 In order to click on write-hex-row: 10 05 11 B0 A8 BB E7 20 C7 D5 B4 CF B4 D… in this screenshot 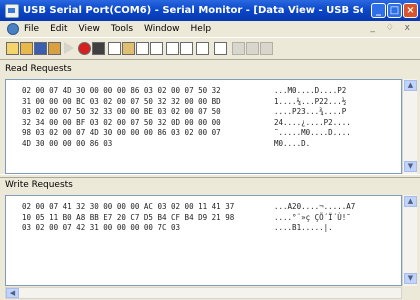, I will do `click(128, 217)`.